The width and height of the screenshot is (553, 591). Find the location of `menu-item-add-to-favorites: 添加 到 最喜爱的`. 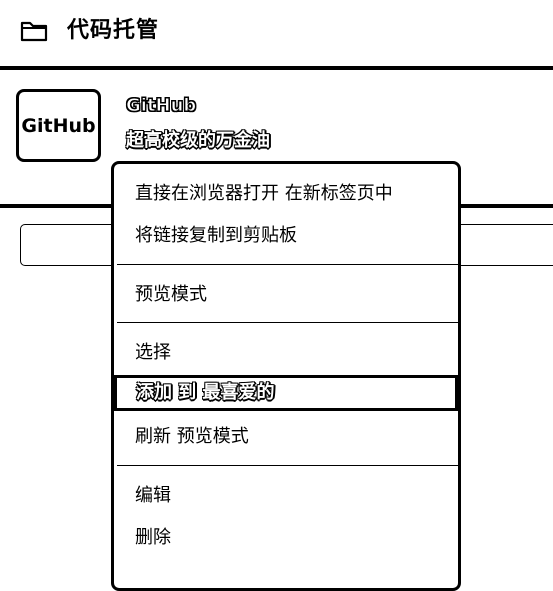

menu-item-add-to-favorites: 添加 到 最喜爱的 is located at coordinates (286, 393).